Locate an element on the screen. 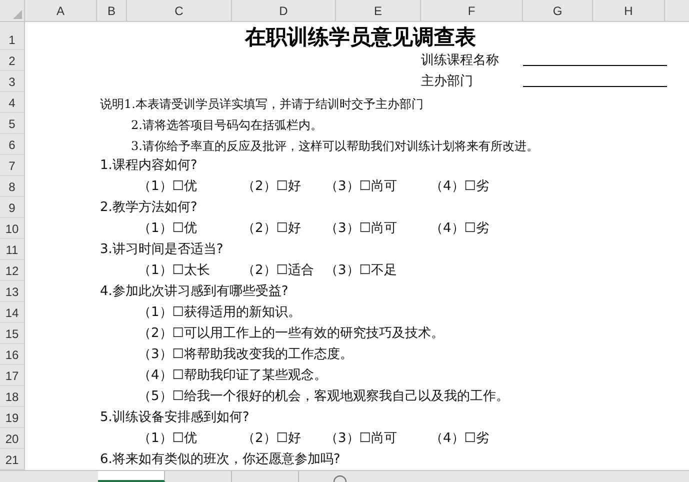 This screenshot has height=482, width=689. field-label: 主办部门 is located at coordinates (447, 82).